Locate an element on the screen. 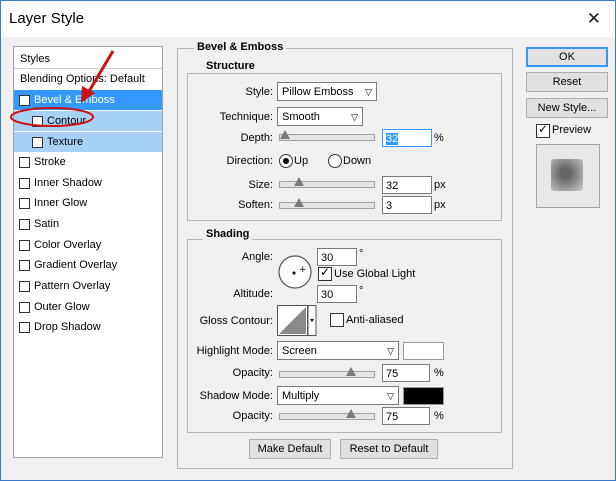 This screenshot has height=481, width=616. style-item-outer-glow: Outer Glow is located at coordinates (88, 307).